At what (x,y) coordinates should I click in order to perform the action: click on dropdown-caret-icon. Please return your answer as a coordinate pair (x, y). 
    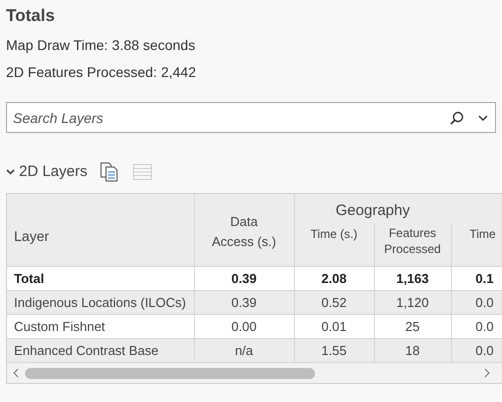
    Looking at the image, I should click on (483, 118).